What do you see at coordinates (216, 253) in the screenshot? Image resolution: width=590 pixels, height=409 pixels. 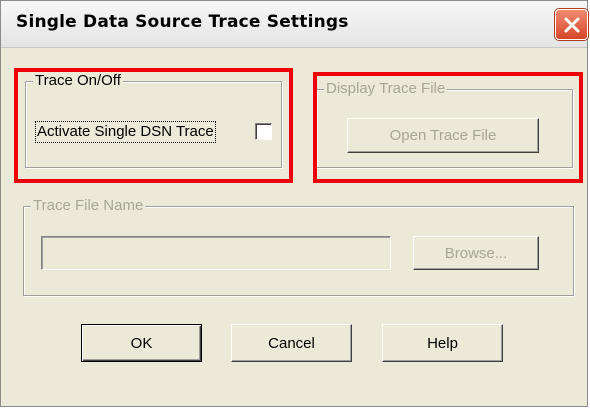 I see `trace-file-name-input` at bounding box center [216, 253].